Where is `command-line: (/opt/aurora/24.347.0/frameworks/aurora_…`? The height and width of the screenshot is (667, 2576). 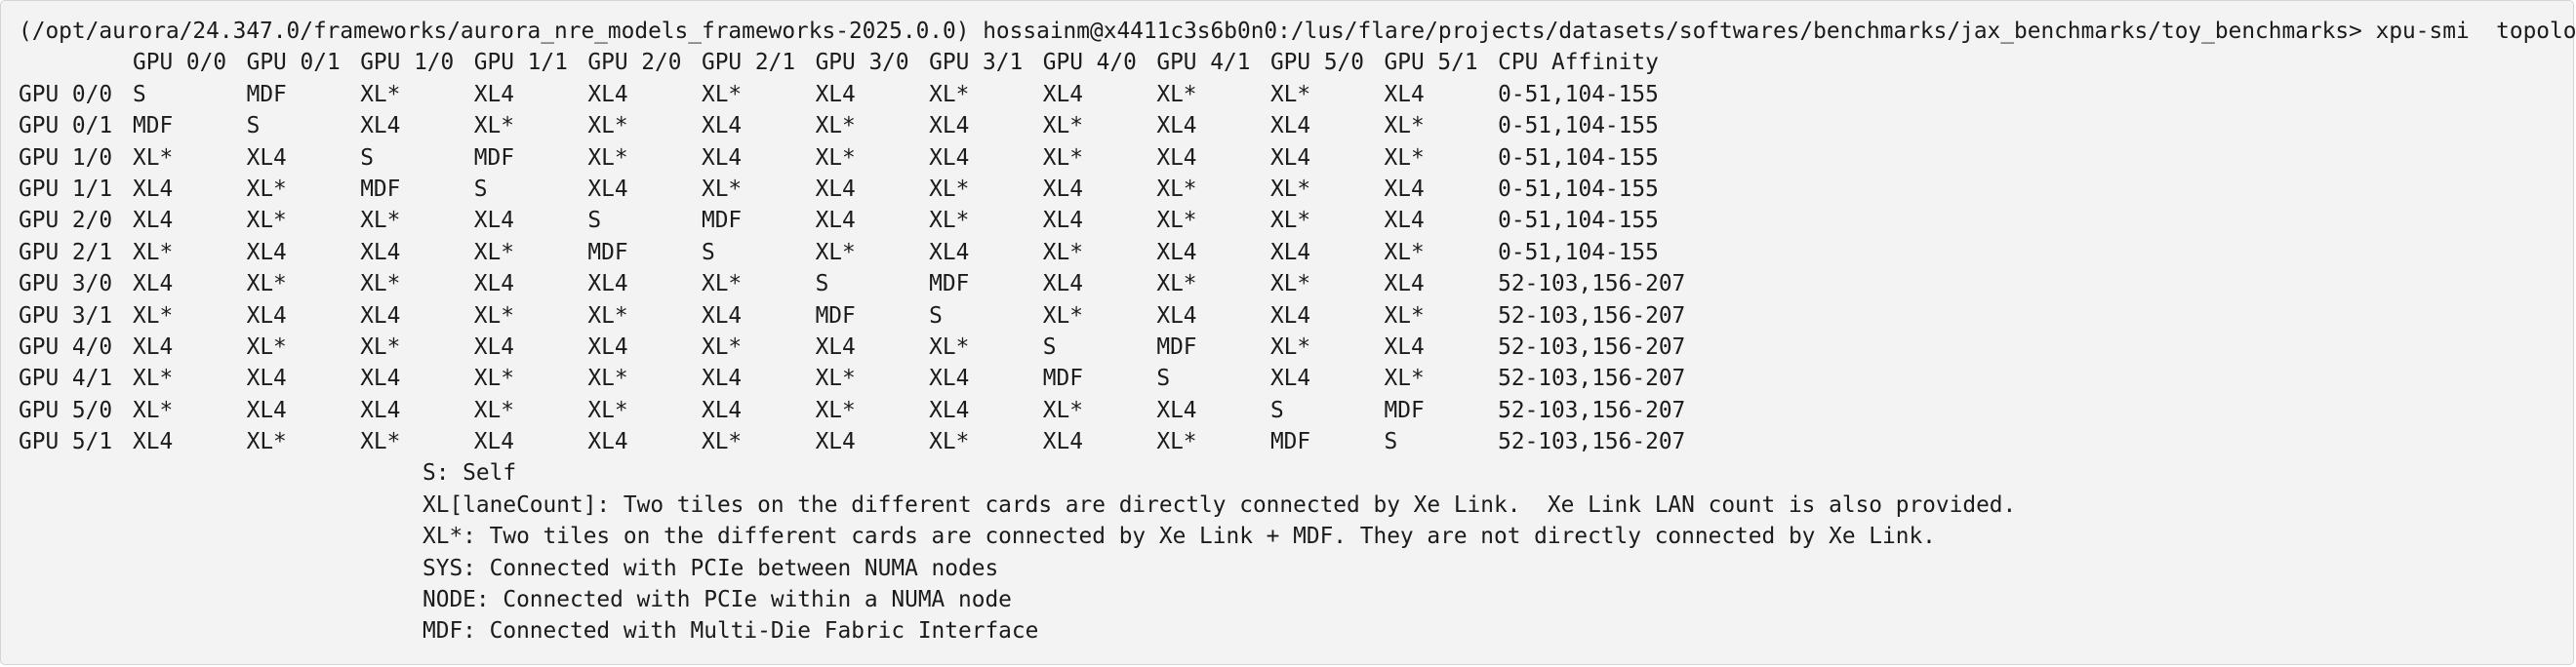 command-line: (/opt/aurora/24.347.0/frameworks/aurora_… is located at coordinates (1297, 31).